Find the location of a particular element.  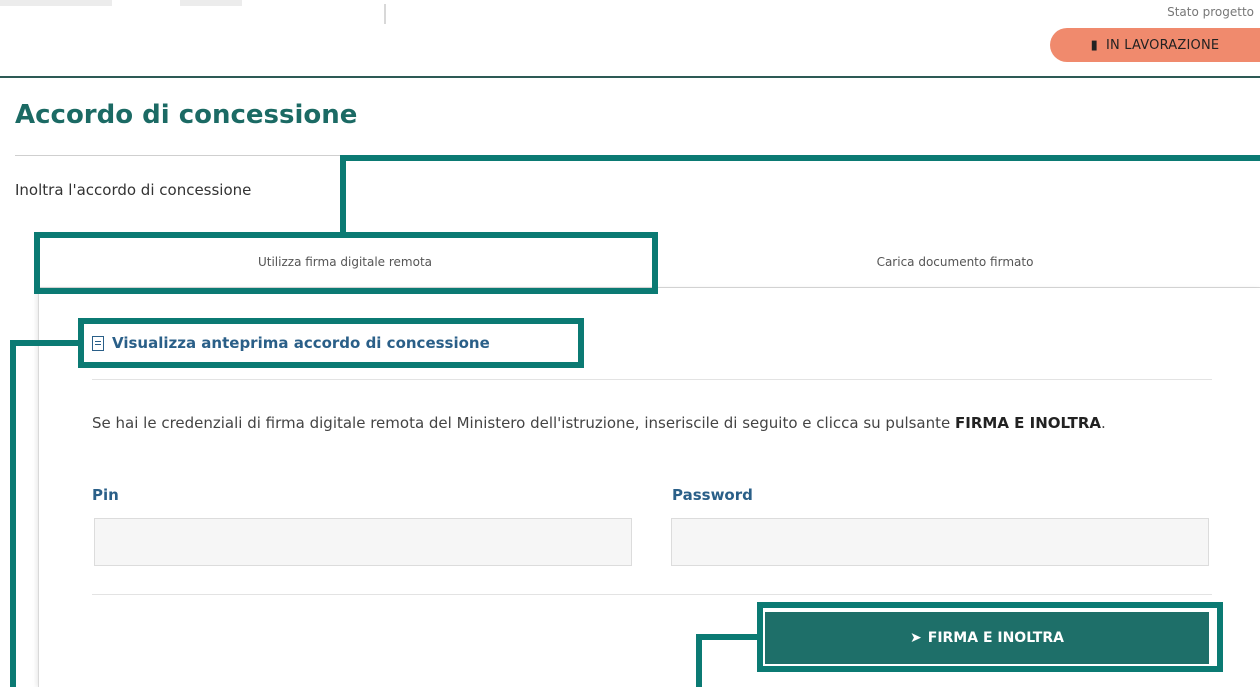

page-title: Accordo di concessione is located at coordinates (186, 115).